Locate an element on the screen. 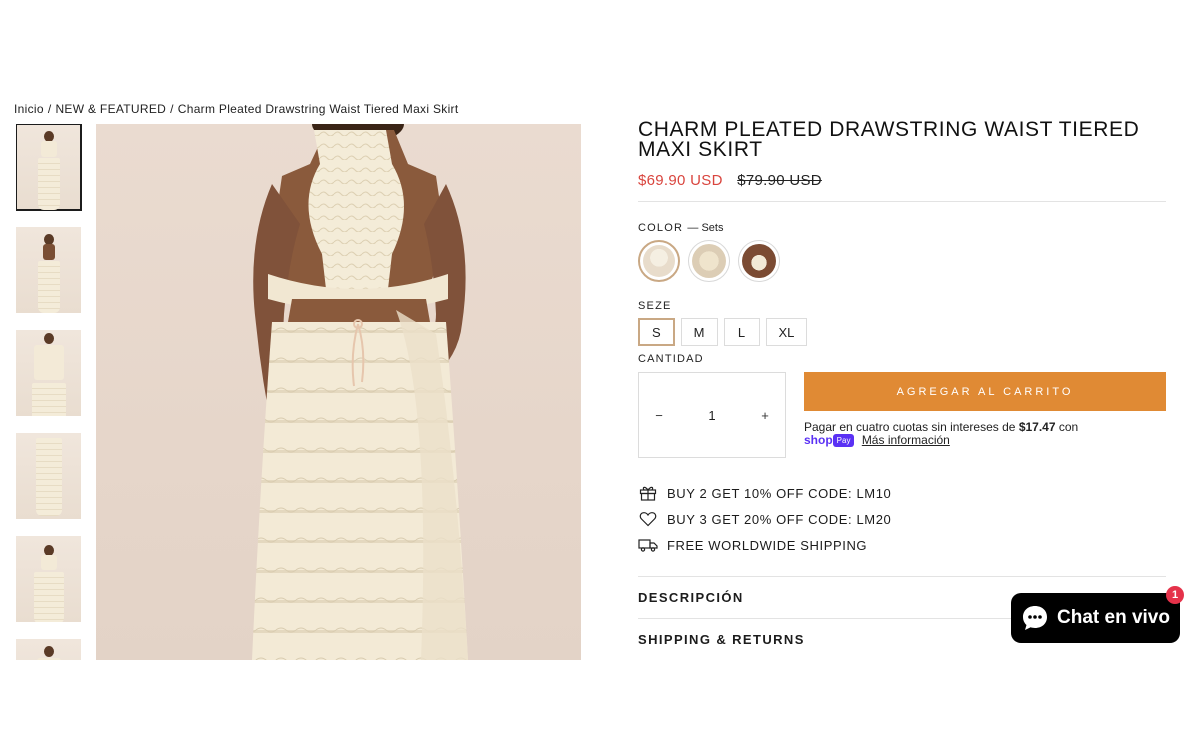  color-label: COLOR — Sets is located at coordinates (902, 228).